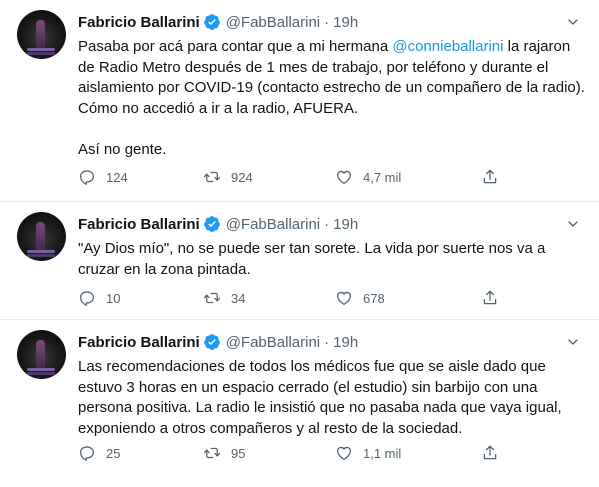 Image resolution: width=599 pixels, height=487 pixels. I want to click on like-count: 678, so click(374, 298).